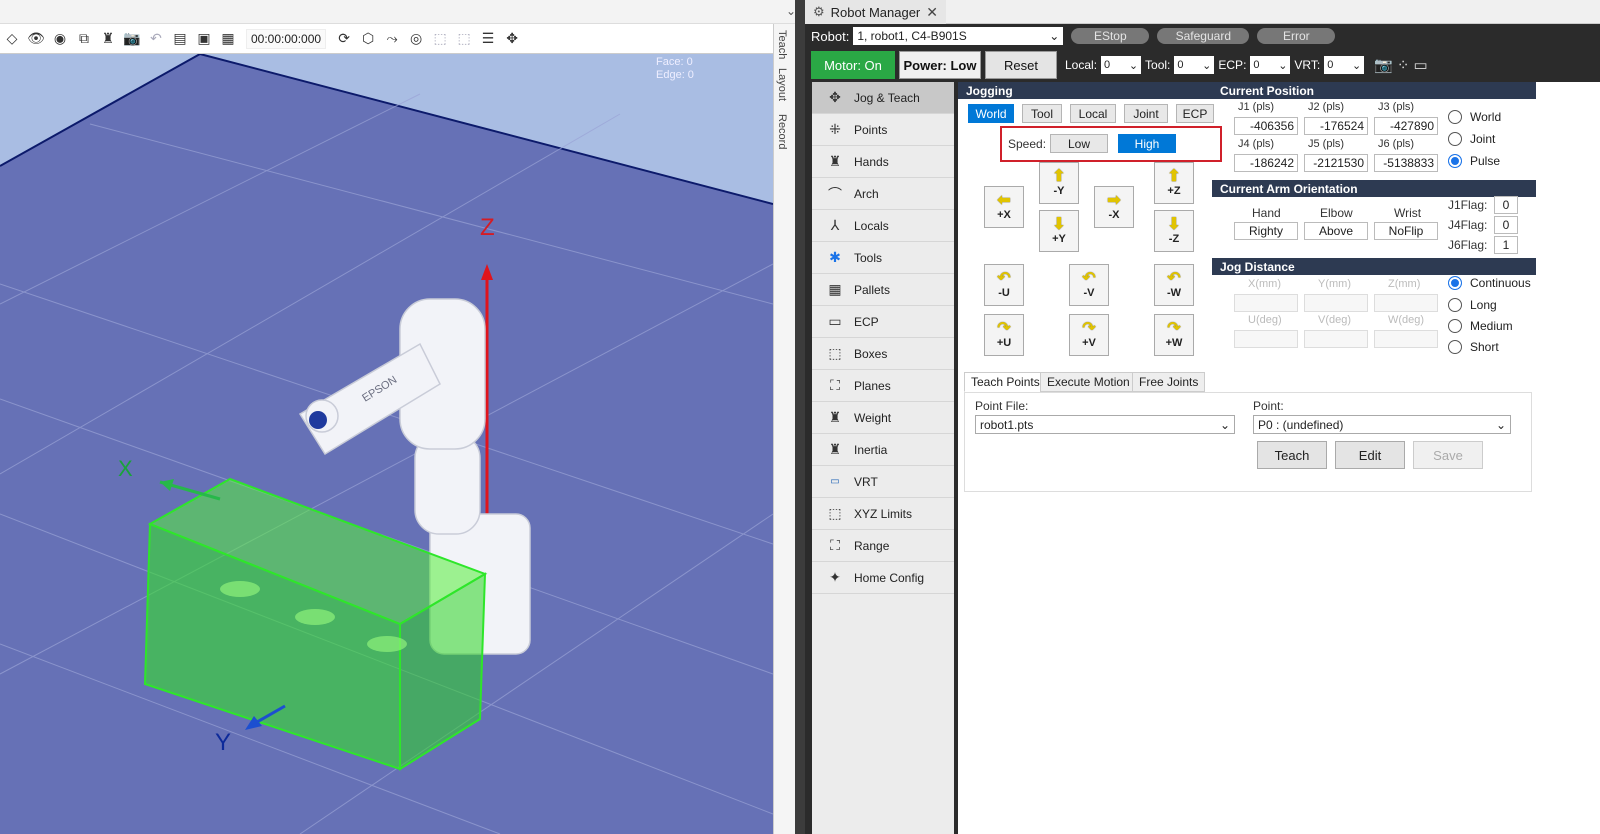 The height and width of the screenshot is (834, 1600). I want to click on jog-minus-x-button: ➡ -X, so click(1114, 207).